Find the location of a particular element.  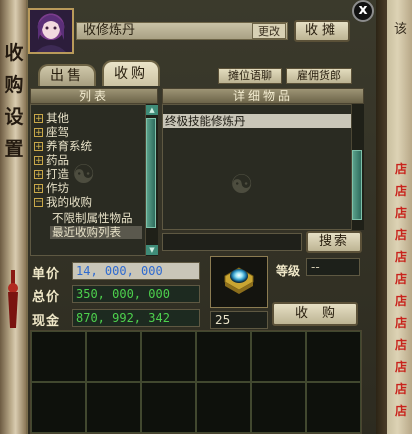

gem-icon is located at coordinates (239, 280).